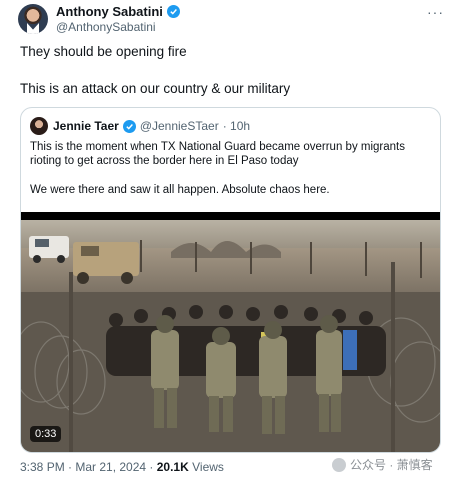 This screenshot has width=457, height=482. Describe the element at coordinates (339, 464) in the screenshot. I see `wechat-icon` at that location.